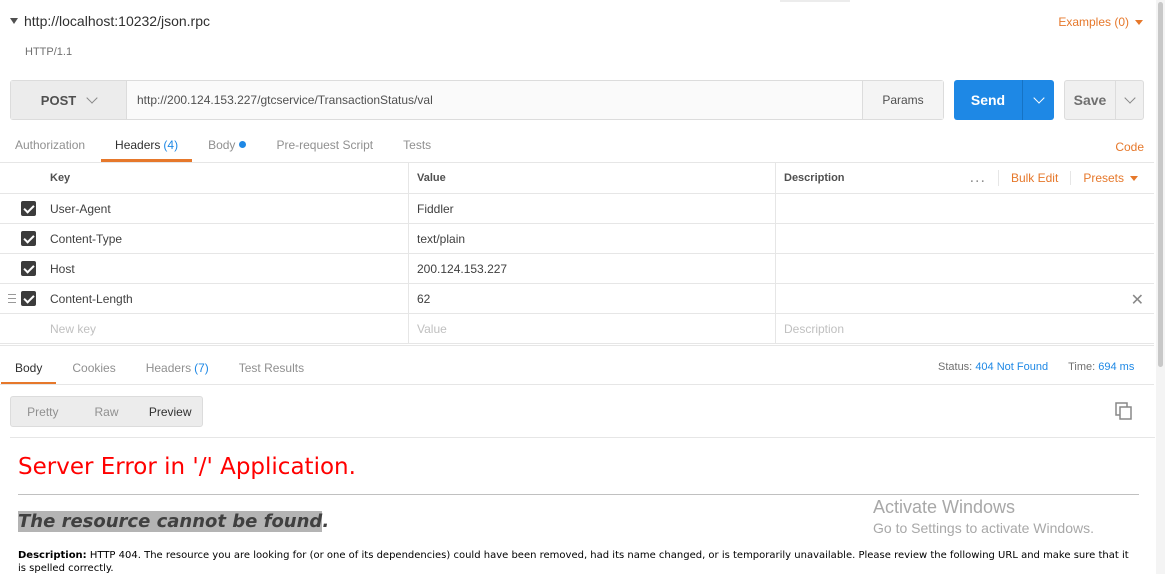 Image resolution: width=1165 pixels, height=574 pixels. I want to click on tab-cookies: Cookies, so click(93, 372).